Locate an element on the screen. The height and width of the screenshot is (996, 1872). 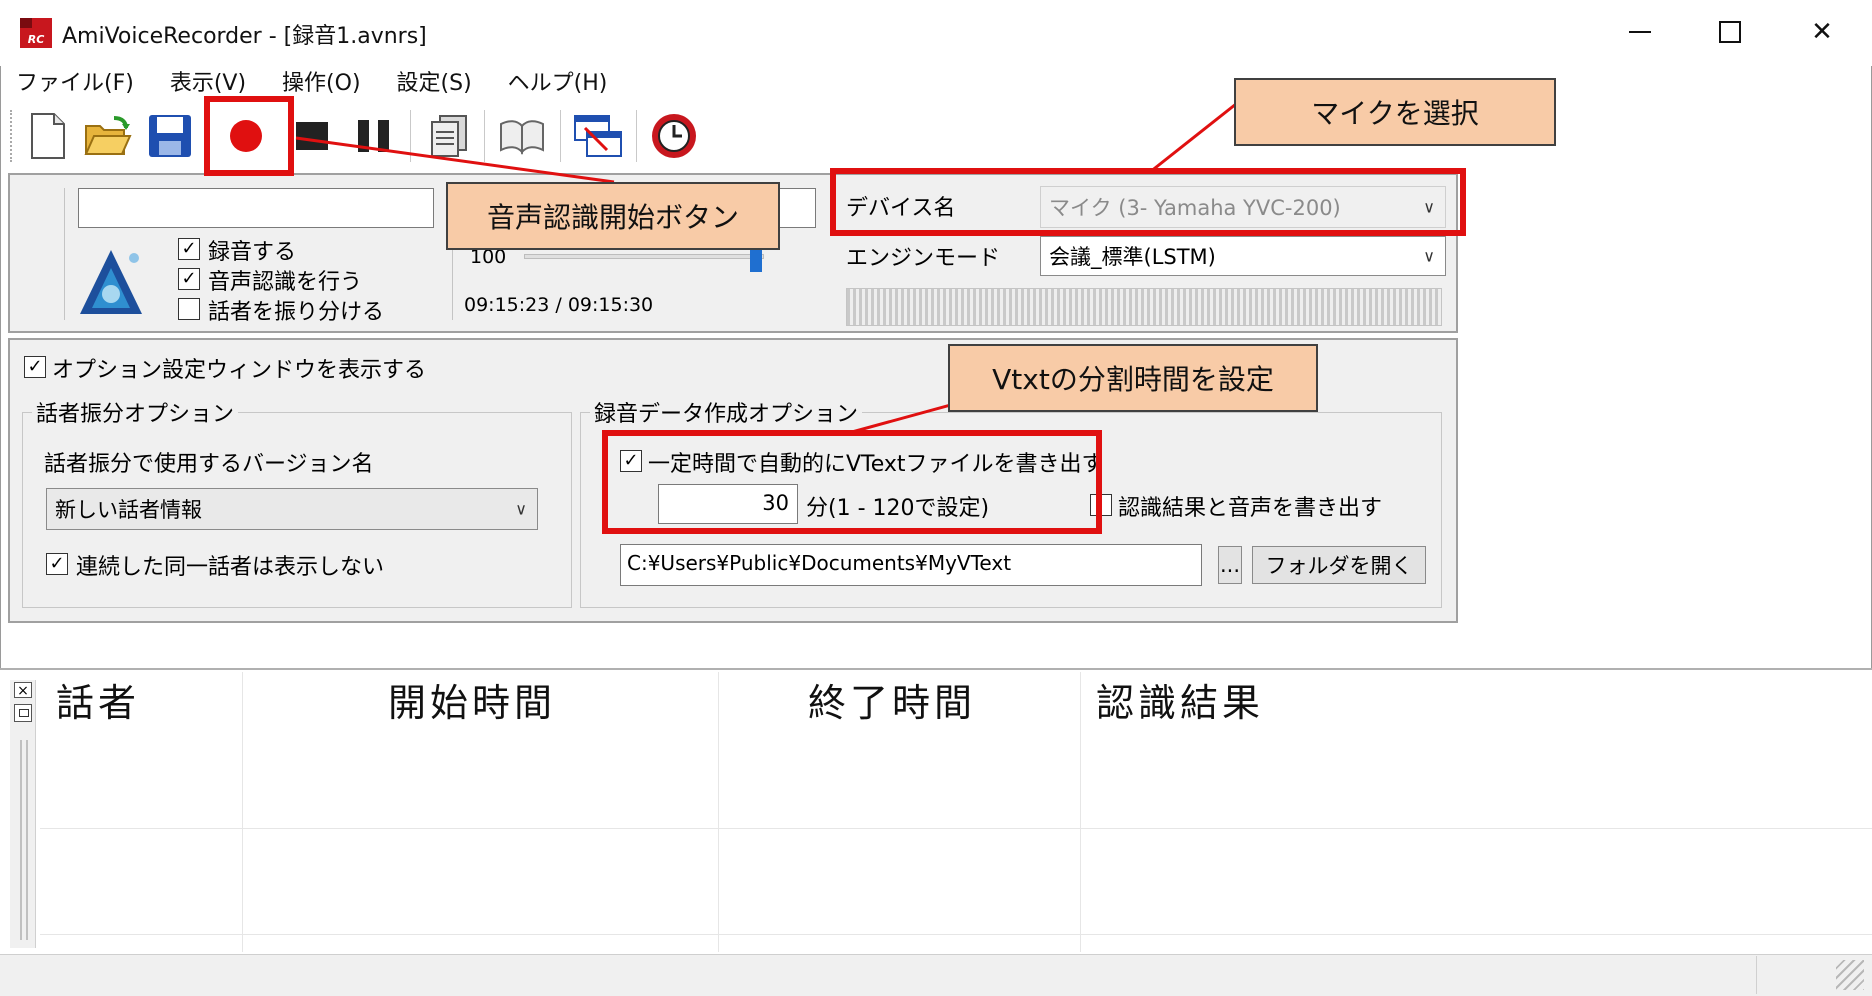
device-highlight is located at coordinates (1148, 202).